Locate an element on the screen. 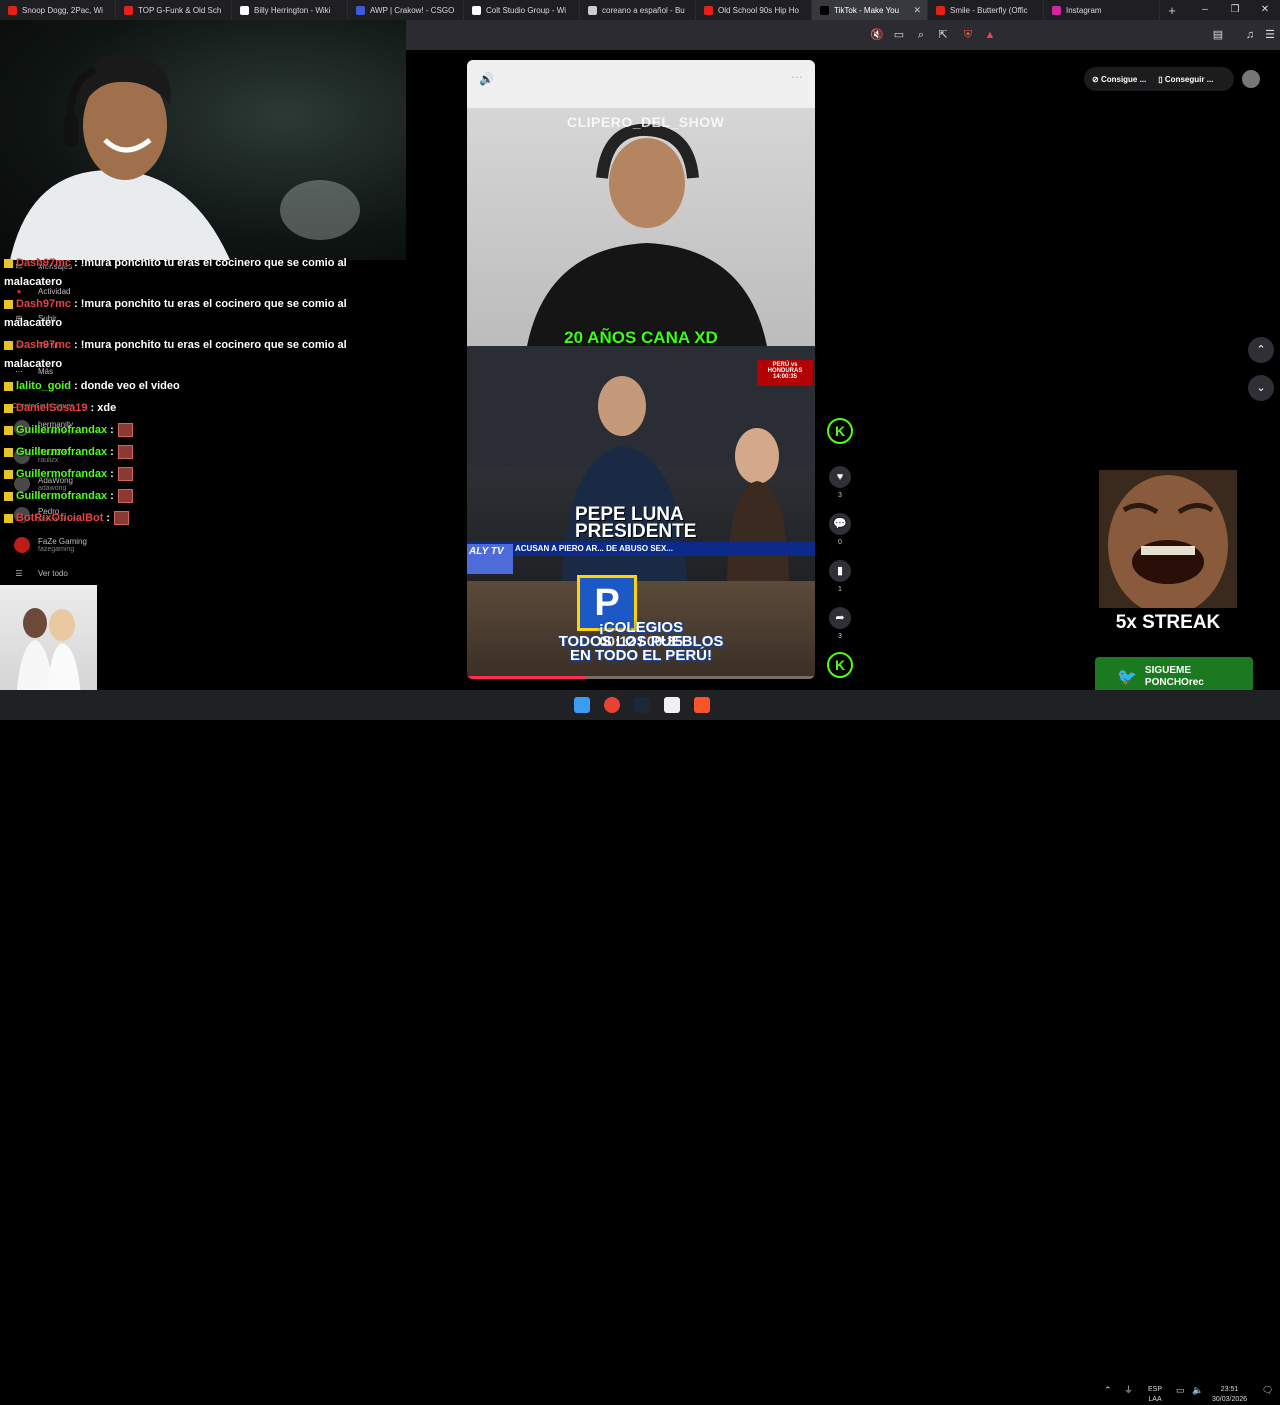 The width and height of the screenshot is (1280, 1405). browser-tab: Colt Studio Group - Wi is located at coordinates (522, 10).